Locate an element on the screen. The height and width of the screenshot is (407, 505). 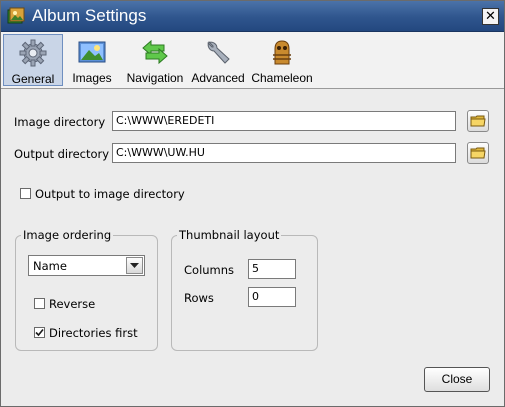
checkmark-icon is located at coordinates (39, 332).